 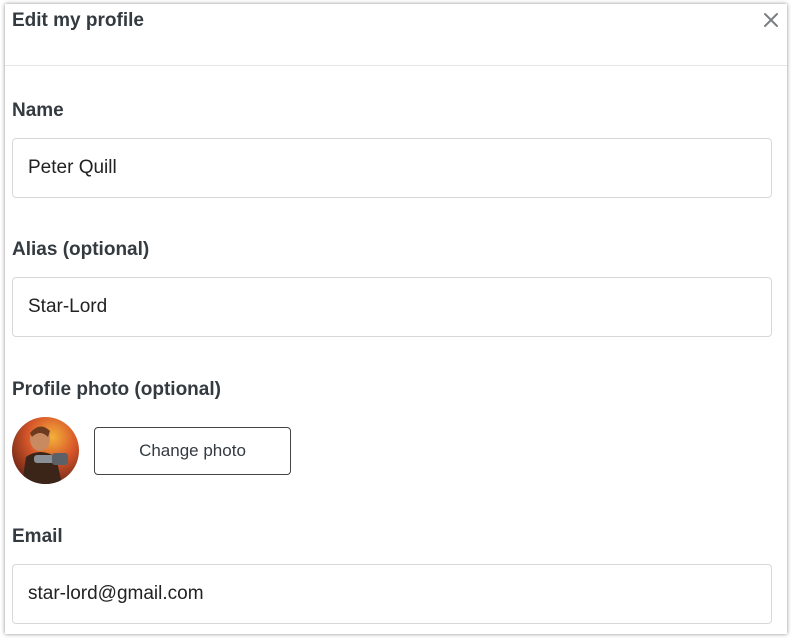 What do you see at coordinates (45, 450) in the screenshot?
I see `avatar` at bounding box center [45, 450].